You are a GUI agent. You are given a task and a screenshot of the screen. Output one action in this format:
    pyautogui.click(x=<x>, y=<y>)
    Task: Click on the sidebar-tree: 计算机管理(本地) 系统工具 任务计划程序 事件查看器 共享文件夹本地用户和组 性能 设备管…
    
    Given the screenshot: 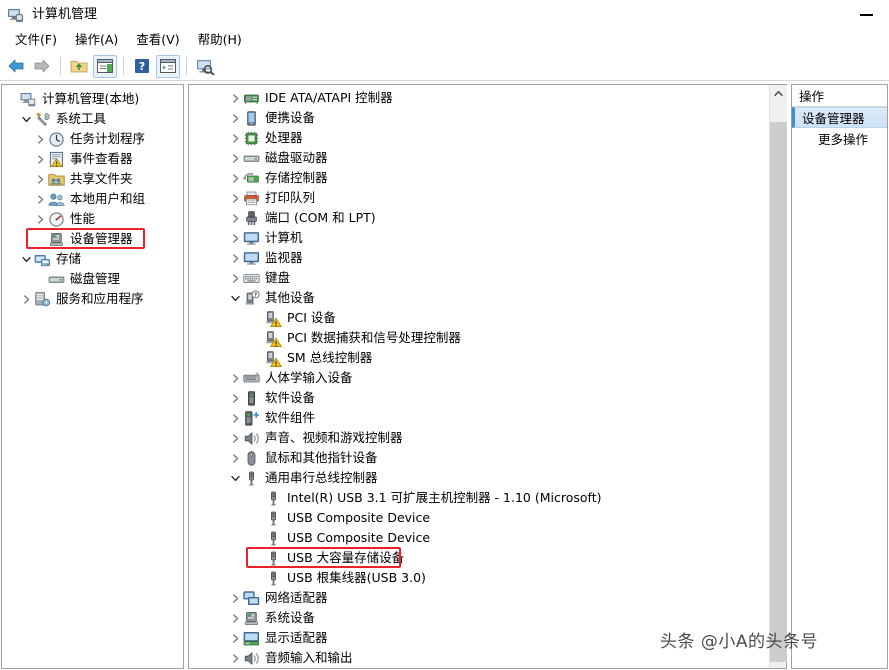 What is the action you would take?
    pyautogui.click(x=92, y=197)
    